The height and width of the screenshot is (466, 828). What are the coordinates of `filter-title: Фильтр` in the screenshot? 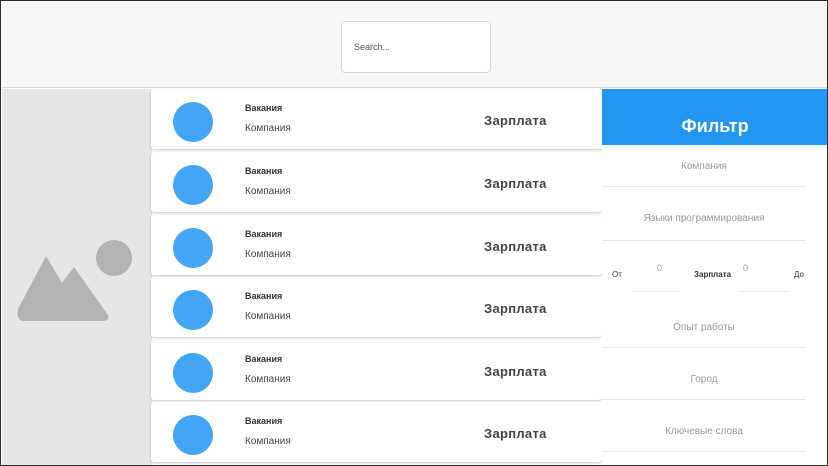 It's located at (714, 117).